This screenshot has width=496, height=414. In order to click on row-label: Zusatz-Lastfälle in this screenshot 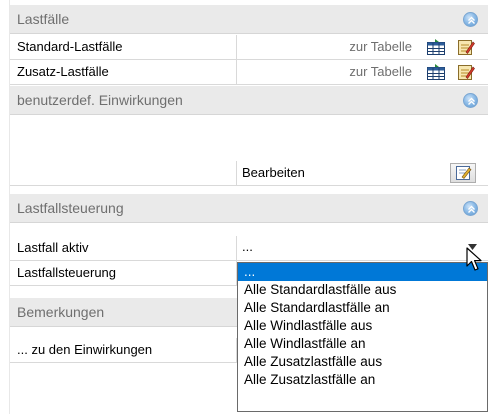, I will do `click(123, 72)`.